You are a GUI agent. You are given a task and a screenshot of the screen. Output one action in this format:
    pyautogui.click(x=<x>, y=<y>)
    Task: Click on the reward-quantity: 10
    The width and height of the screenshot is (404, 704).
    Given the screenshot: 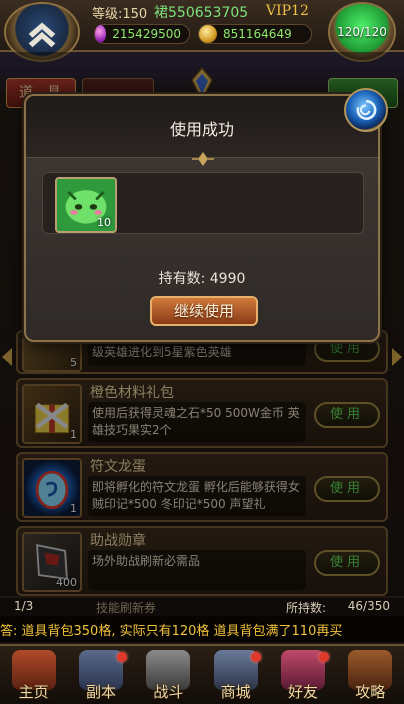 What is the action you would take?
    pyautogui.click(x=104, y=222)
    